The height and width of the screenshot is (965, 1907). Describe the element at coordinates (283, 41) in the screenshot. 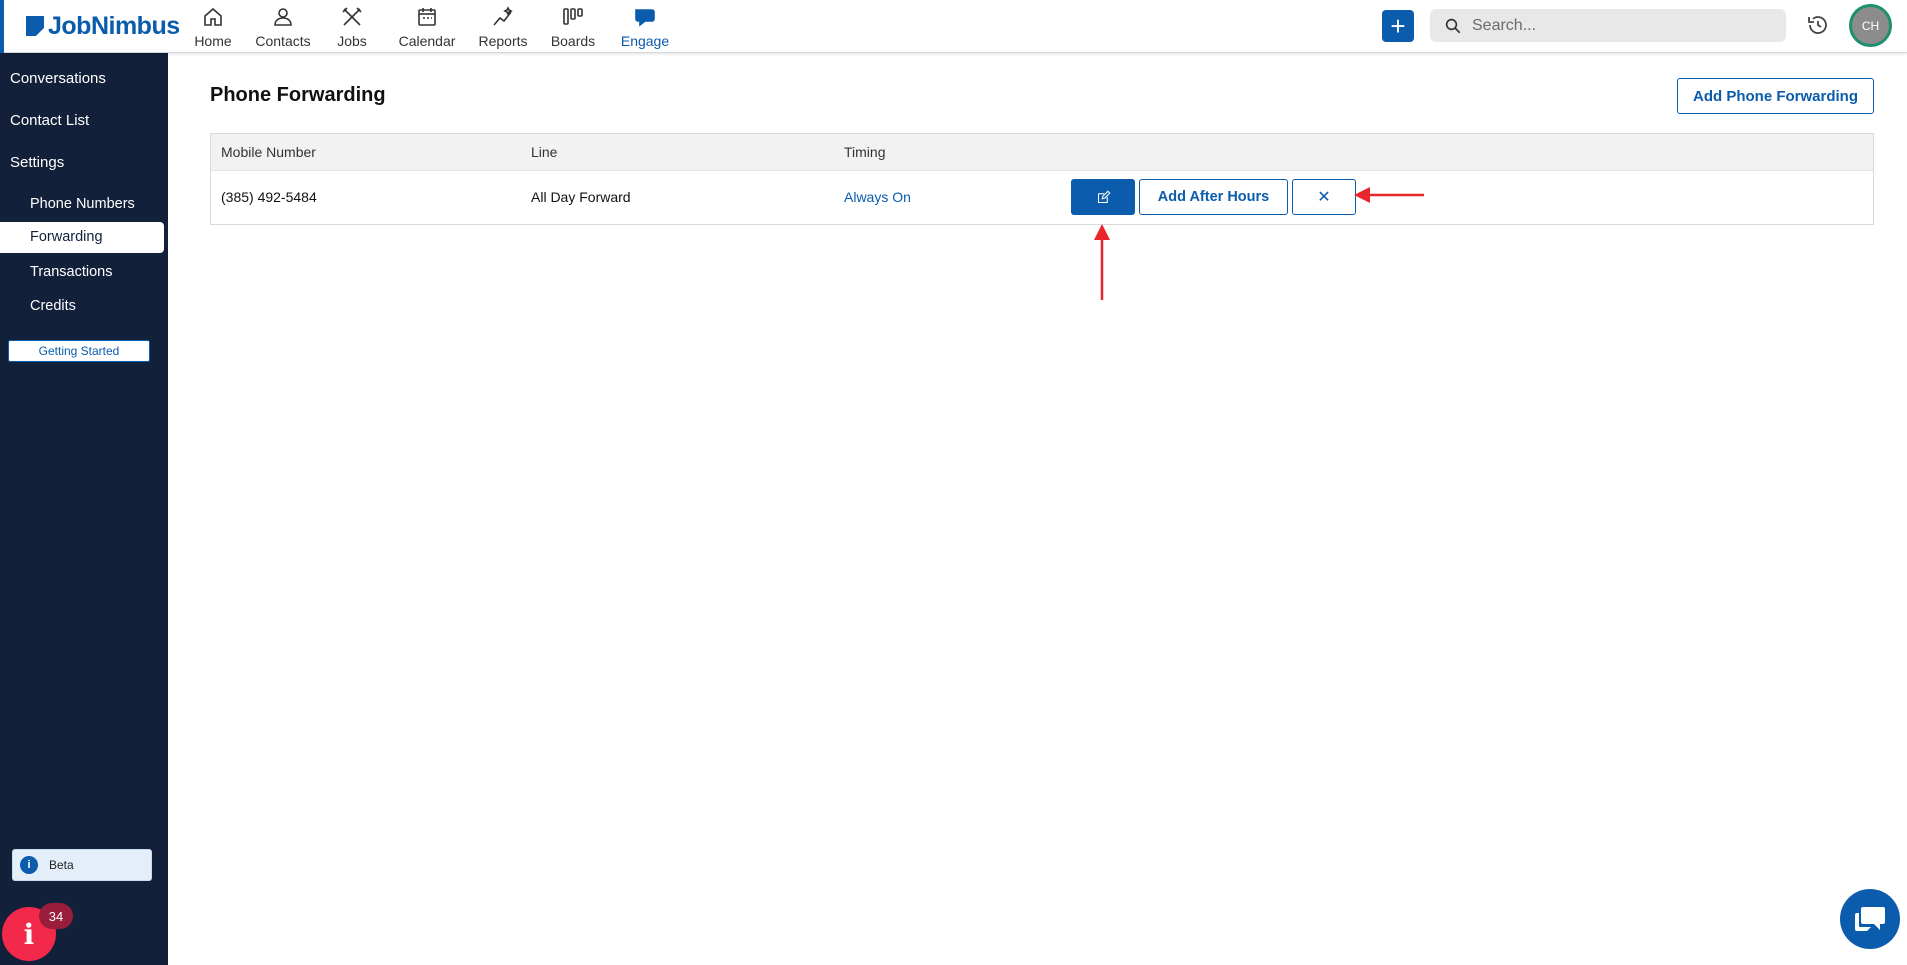

I see `nav-contacts-label: Contacts` at that location.